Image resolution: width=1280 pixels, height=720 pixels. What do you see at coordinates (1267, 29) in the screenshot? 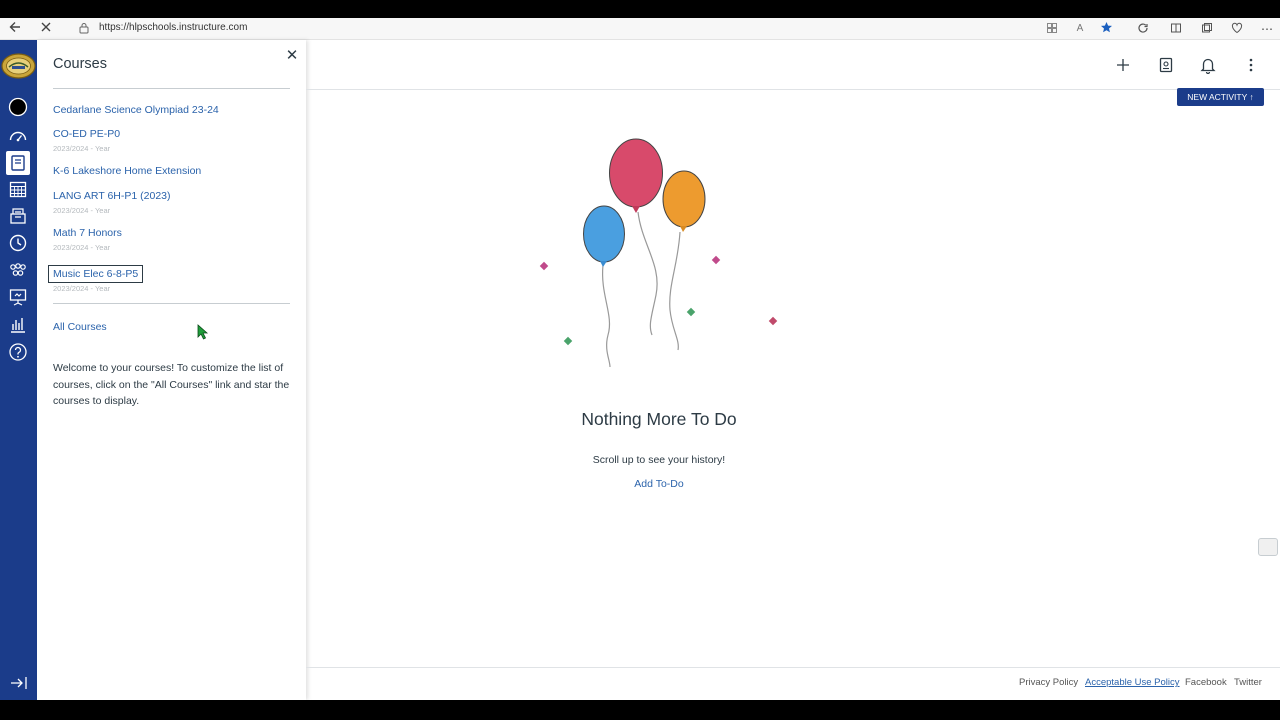
I see `more-options-icon: ⋯` at bounding box center [1267, 29].